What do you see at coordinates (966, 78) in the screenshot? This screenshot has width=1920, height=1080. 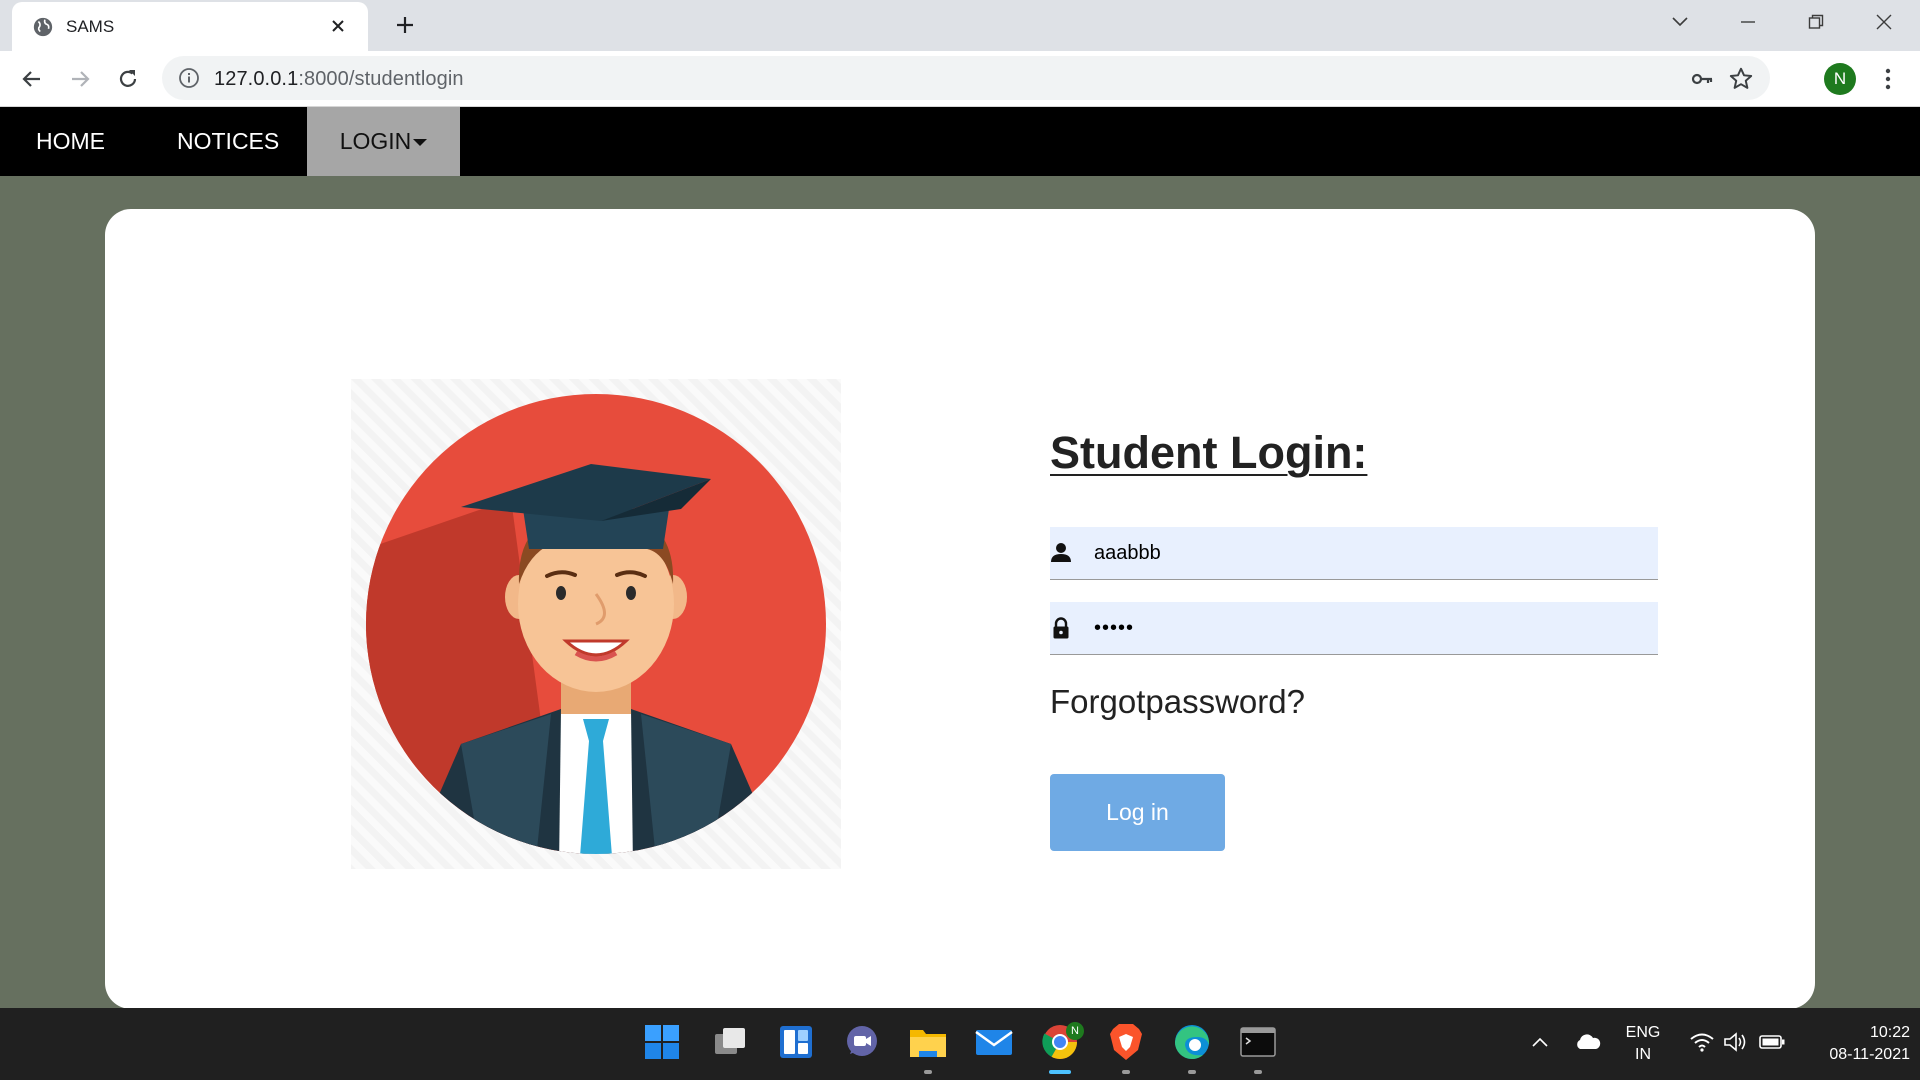 I see `address-bar: 127.0.0.1:8000/studentlogin` at bounding box center [966, 78].